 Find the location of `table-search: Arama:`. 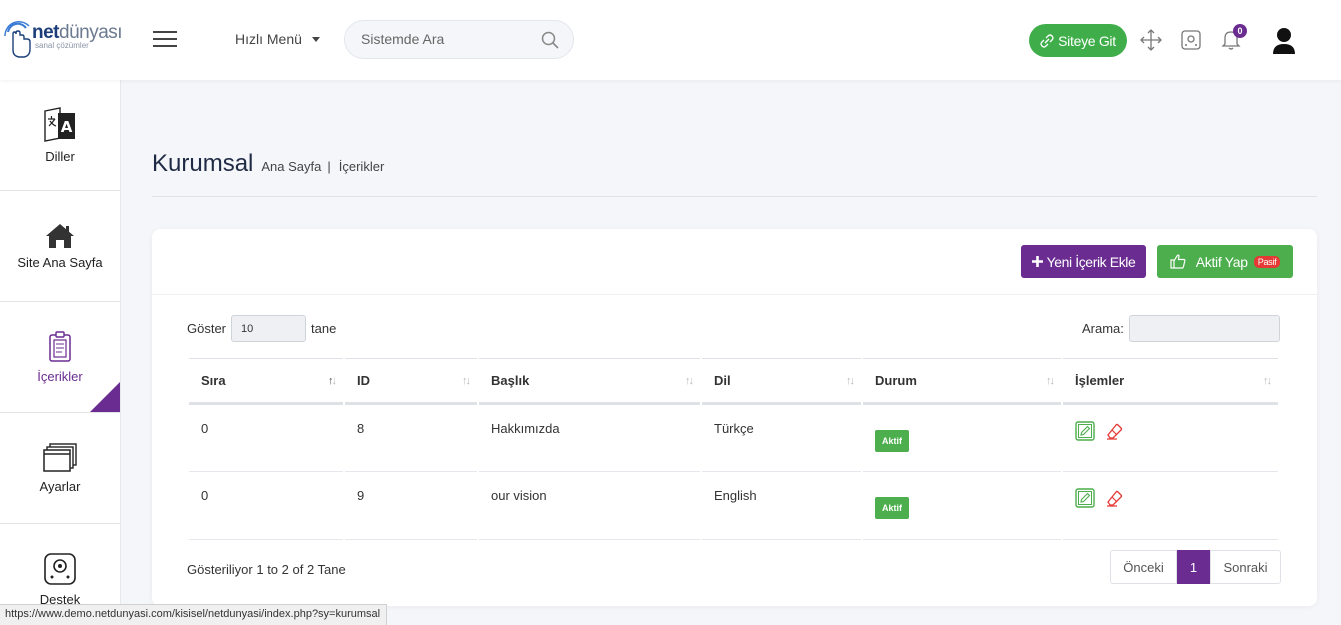

table-search: Arama: is located at coordinates (1181, 328).